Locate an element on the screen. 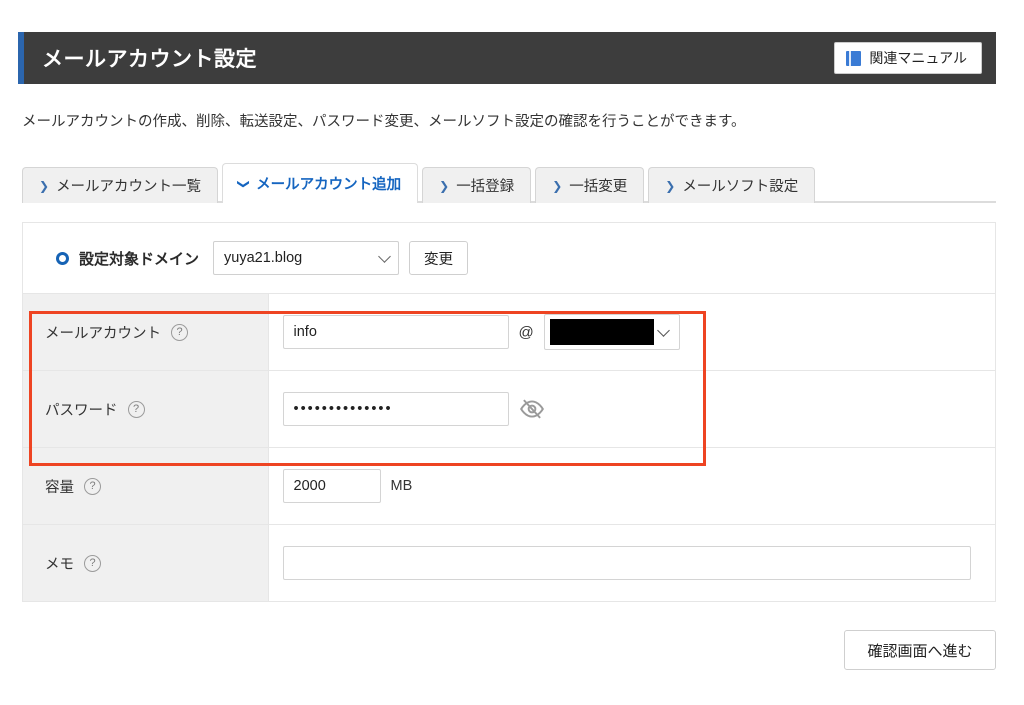 The width and height of the screenshot is (1024, 705). table-row-memo: メモ ? is located at coordinates (509, 562).